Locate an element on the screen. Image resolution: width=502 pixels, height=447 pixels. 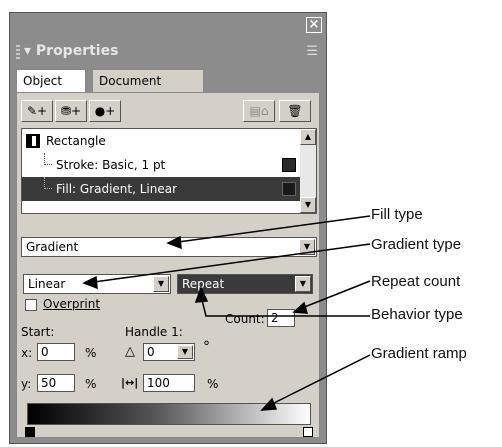
callout-behavior-type: Behavior type is located at coordinates (417, 314).